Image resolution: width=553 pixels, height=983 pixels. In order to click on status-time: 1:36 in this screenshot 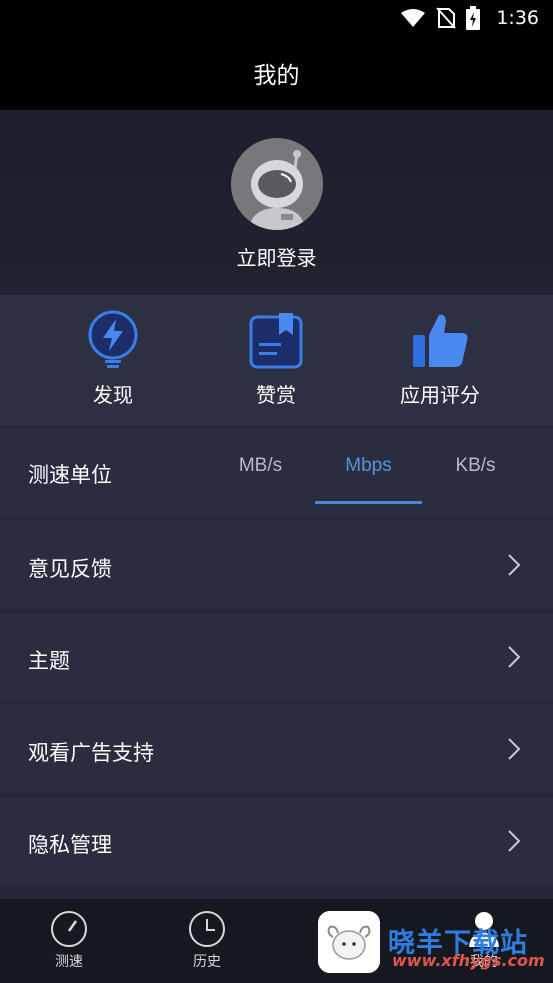, I will do `click(517, 18)`.